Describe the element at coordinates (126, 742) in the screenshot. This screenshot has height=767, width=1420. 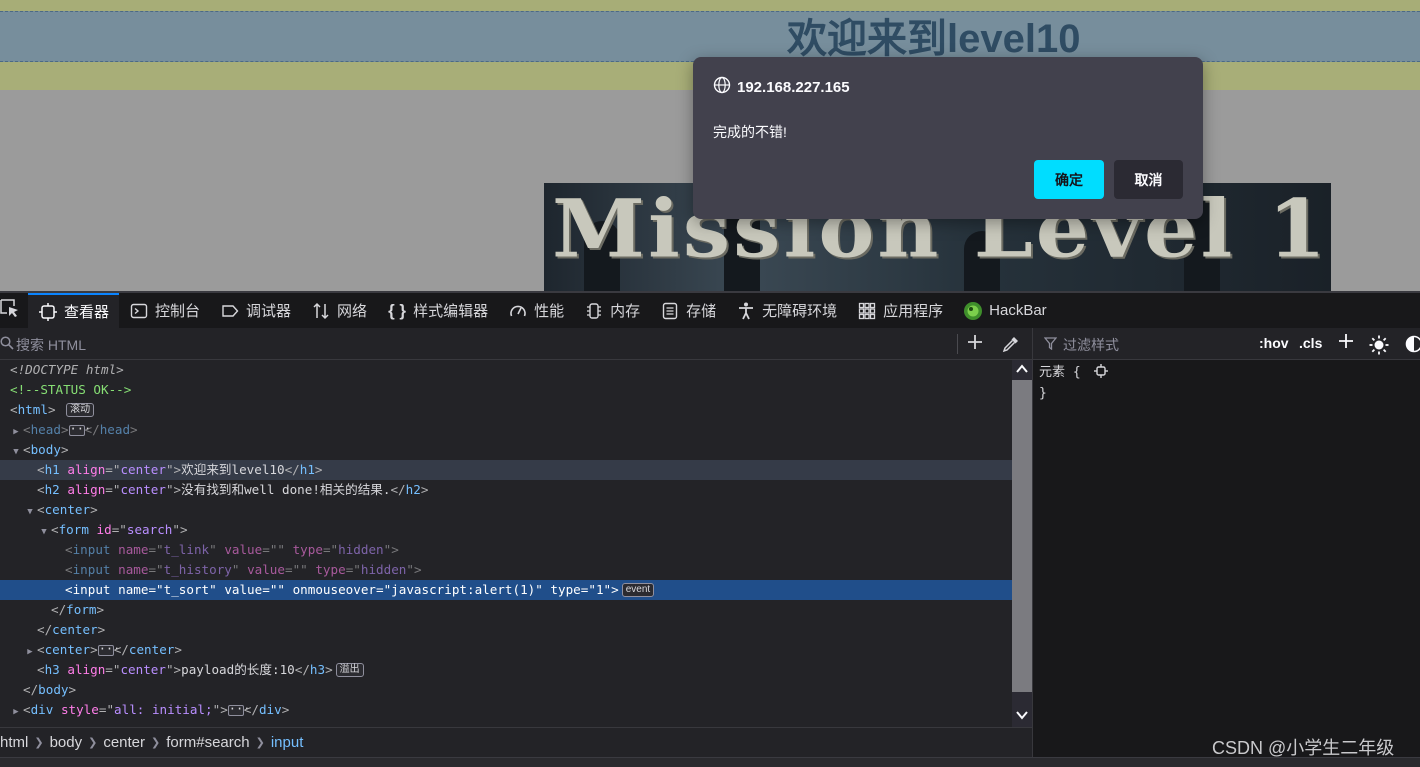
I see `breadcrumb-item: center` at that location.